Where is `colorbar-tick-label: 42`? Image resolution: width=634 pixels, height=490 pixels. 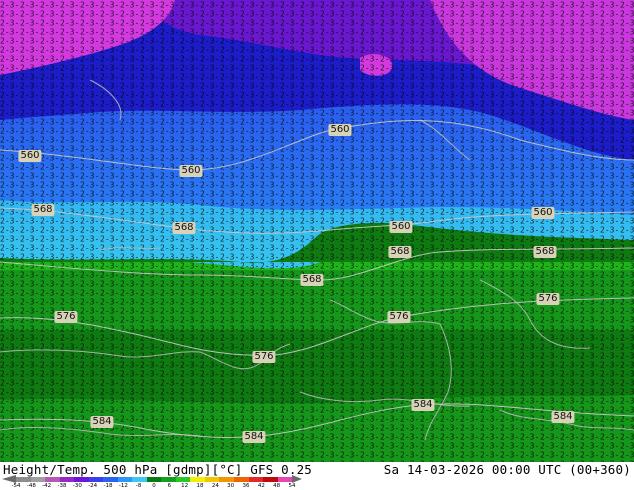 colorbar-tick-label: 42 is located at coordinates (261, 486).